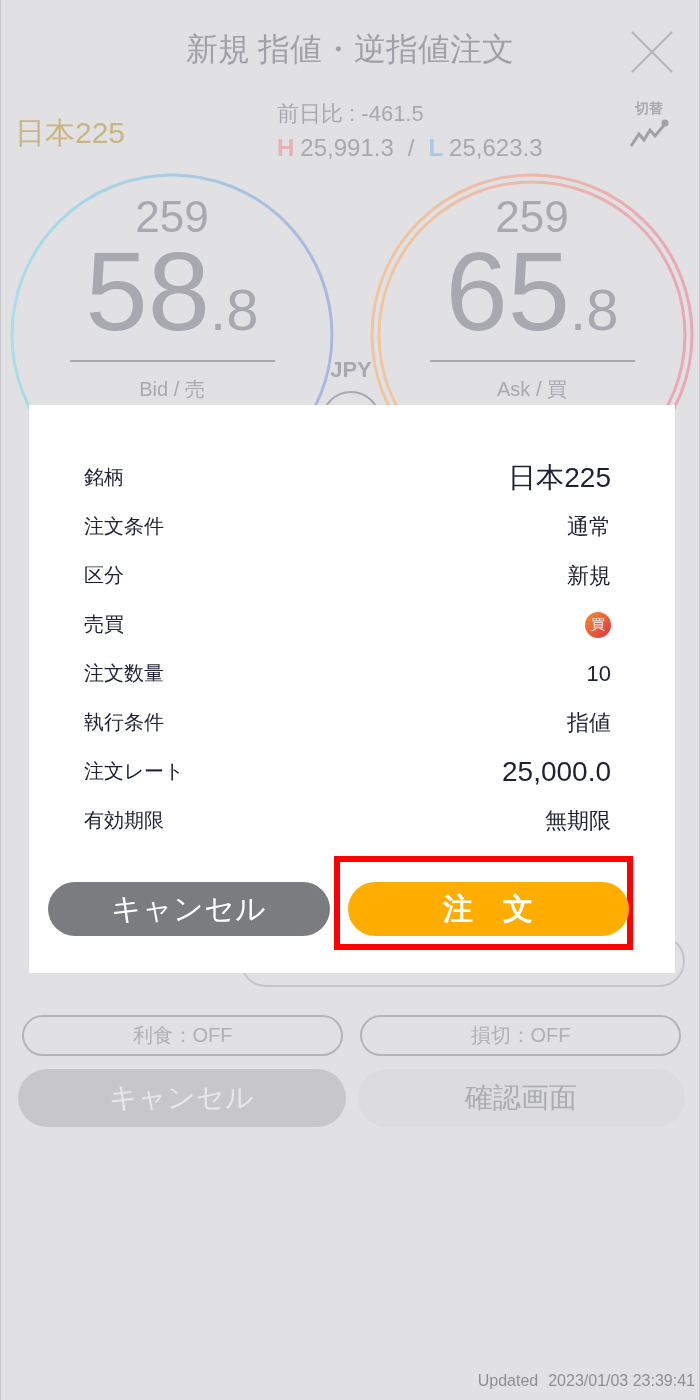 The height and width of the screenshot is (1400, 700). I want to click on field-value: 日本225, so click(559, 477).